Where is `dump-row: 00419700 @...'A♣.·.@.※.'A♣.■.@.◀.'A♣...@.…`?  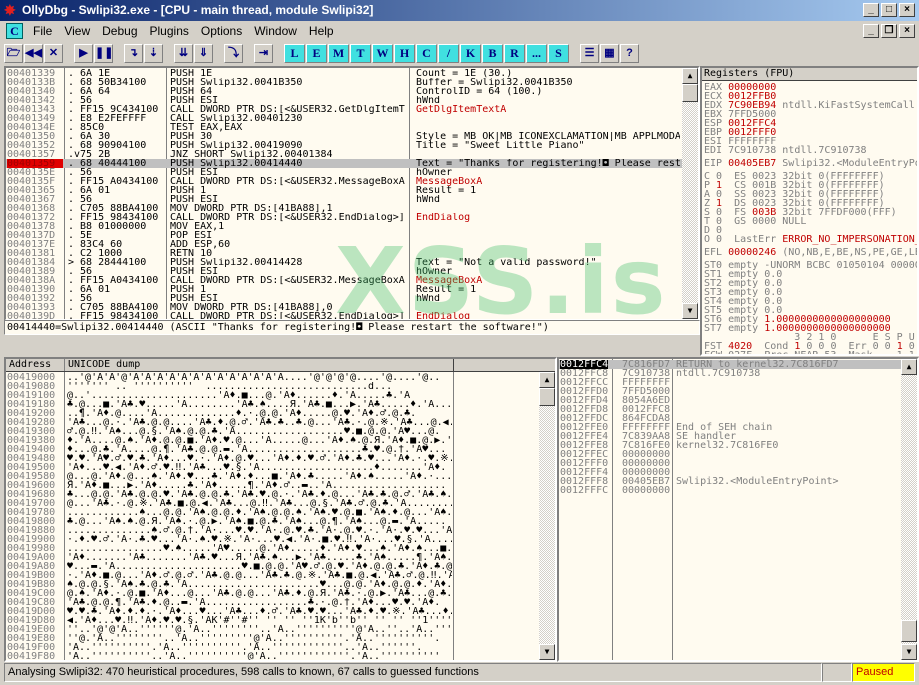 dump-row: 00419700 @...'A♣.·.@.※.'A♣.■.@.◀.'A♣...@.… is located at coordinates (280, 504).